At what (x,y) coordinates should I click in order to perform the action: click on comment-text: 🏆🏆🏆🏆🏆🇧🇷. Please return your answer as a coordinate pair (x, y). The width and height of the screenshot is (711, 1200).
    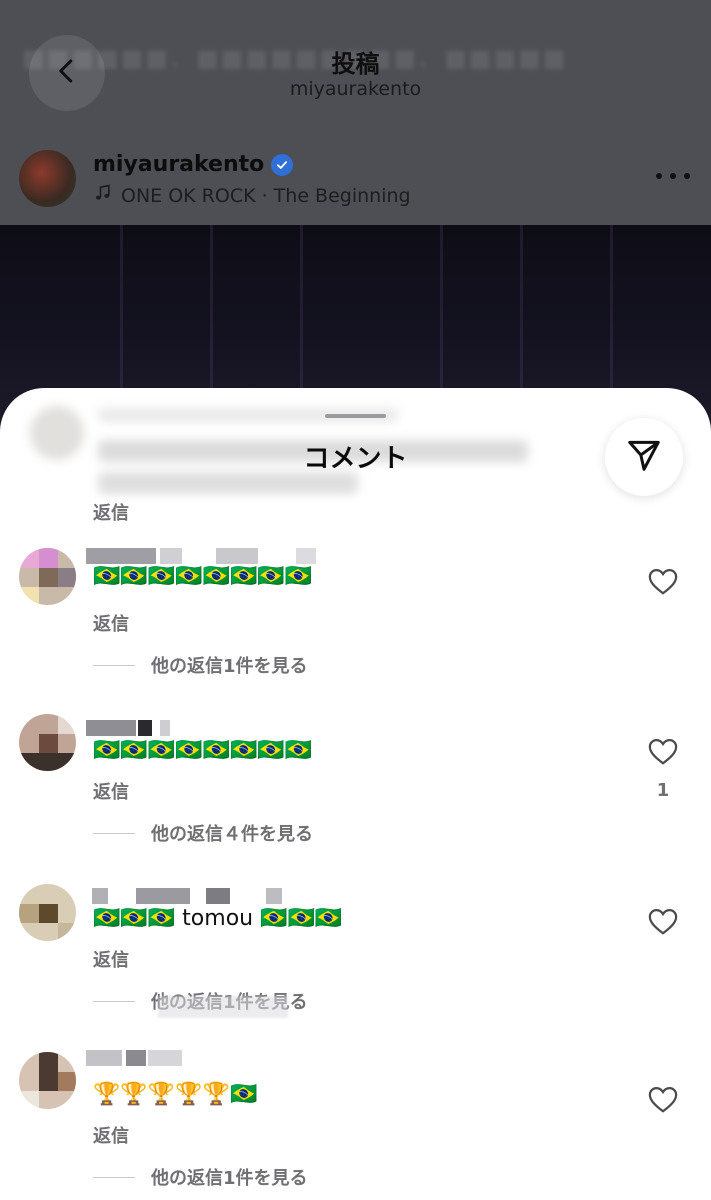
    Looking at the image, I should click on (175, 1094).